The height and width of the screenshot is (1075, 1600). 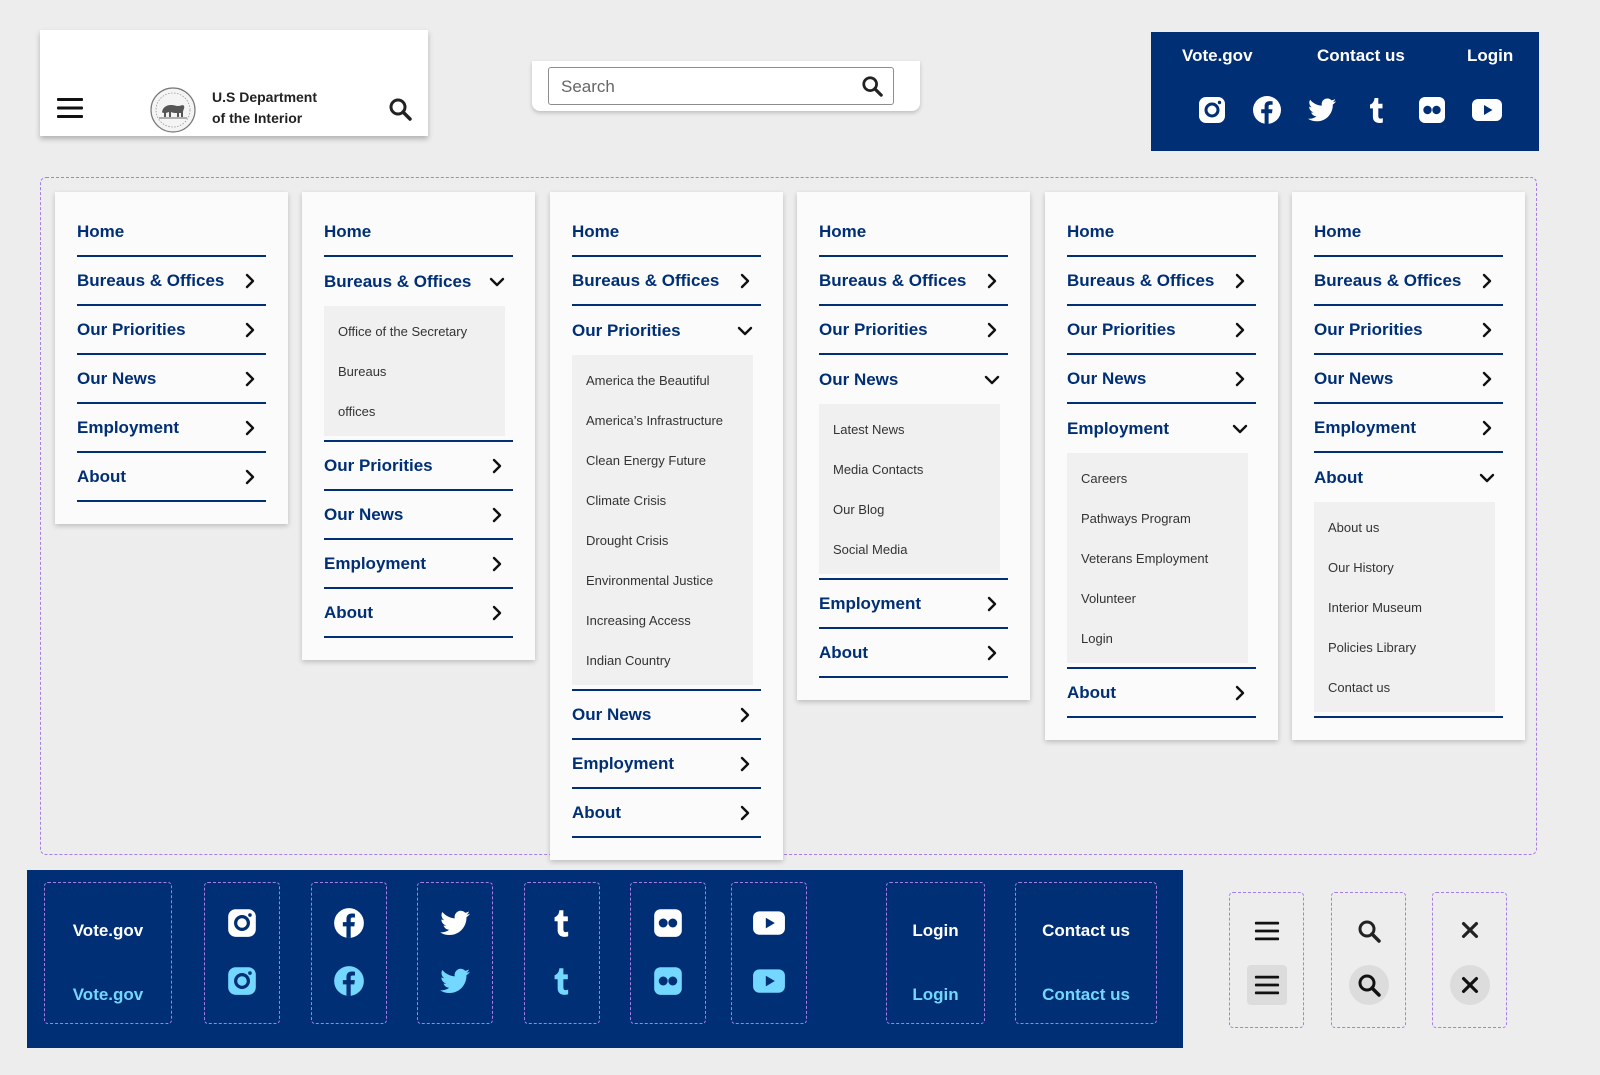 I want to click on submenu-item: Login, so click(x=1157, y=639).